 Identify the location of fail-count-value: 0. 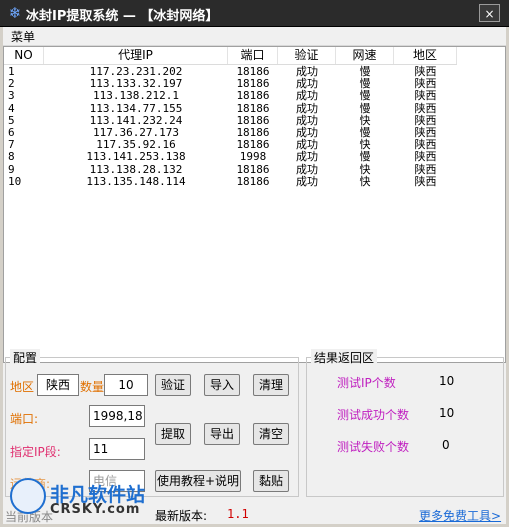
(446, 445).